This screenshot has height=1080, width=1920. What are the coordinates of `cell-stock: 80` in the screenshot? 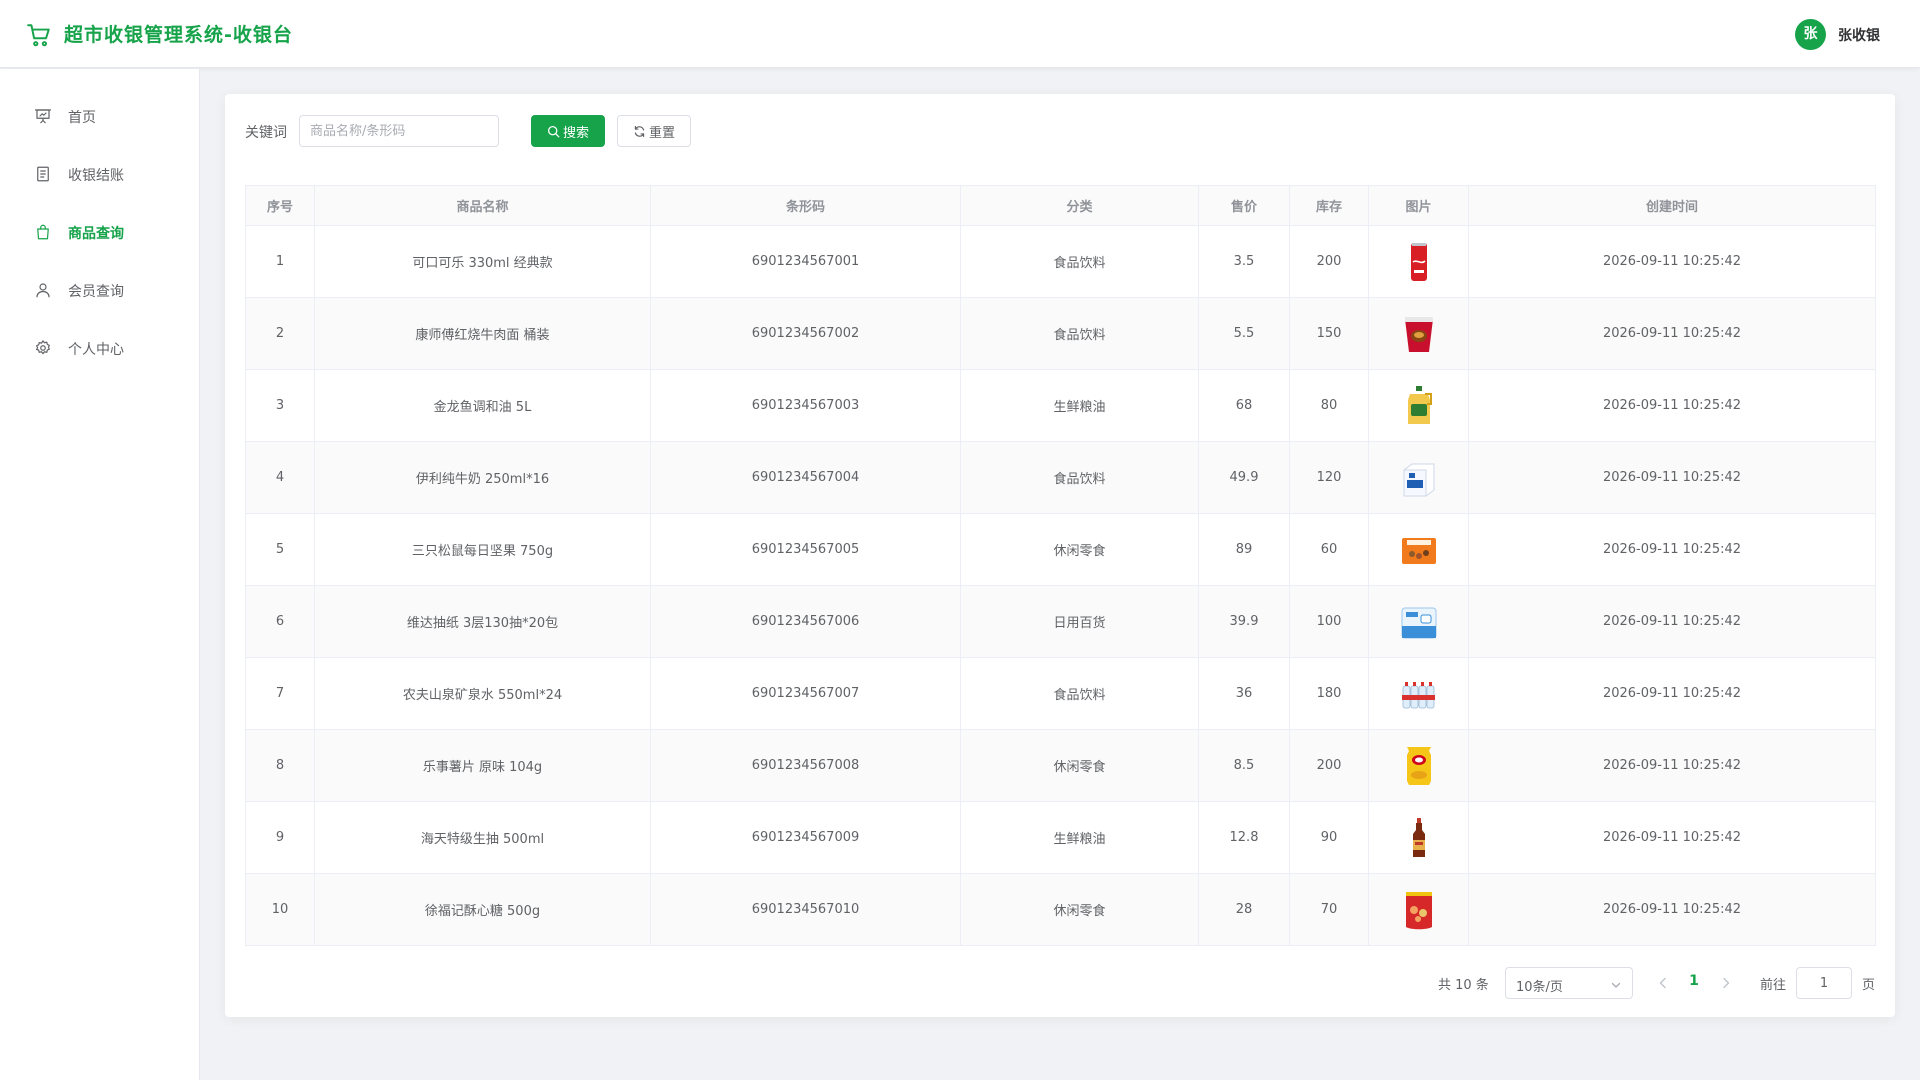 It's located at (1329, 405).